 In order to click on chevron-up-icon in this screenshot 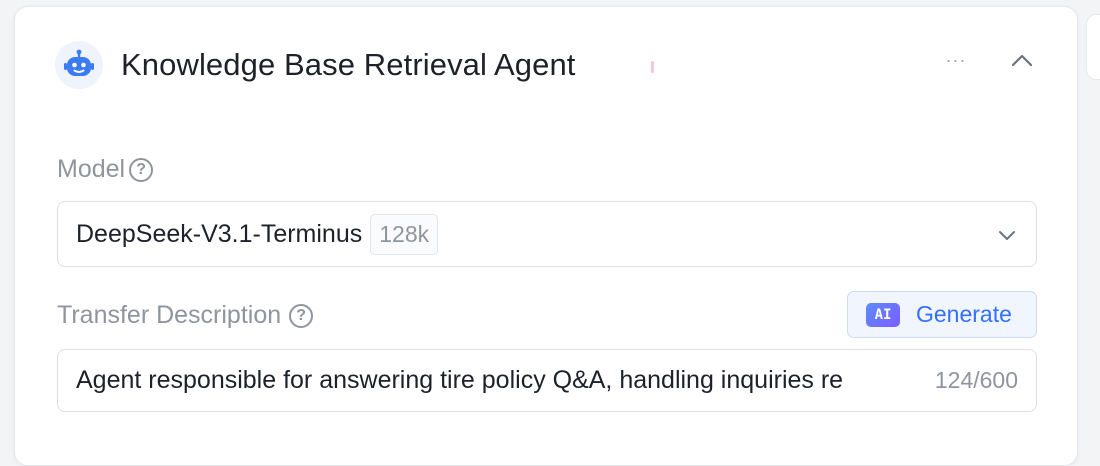, I will do `click(1022, 60)`.